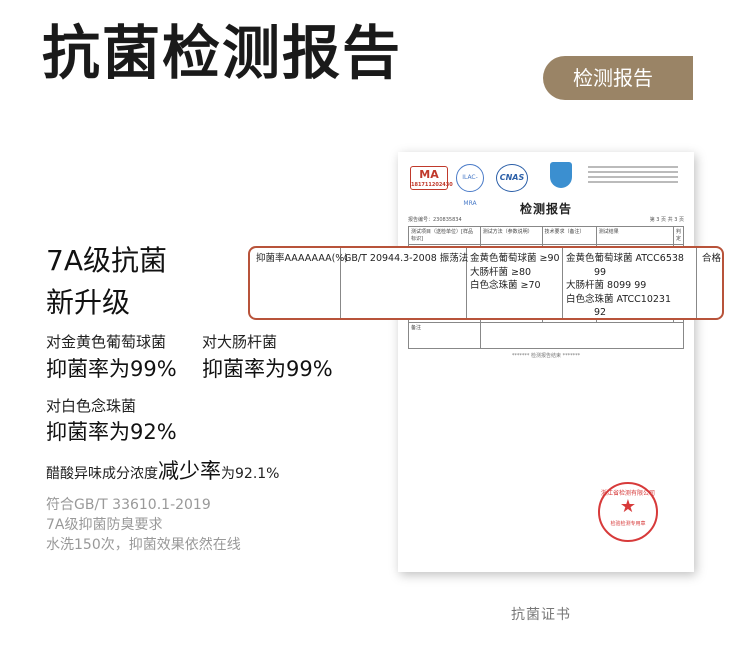 This screenshot has height=648, width=750. I want to click on report-badge: 检测报告, so click(618, 78).